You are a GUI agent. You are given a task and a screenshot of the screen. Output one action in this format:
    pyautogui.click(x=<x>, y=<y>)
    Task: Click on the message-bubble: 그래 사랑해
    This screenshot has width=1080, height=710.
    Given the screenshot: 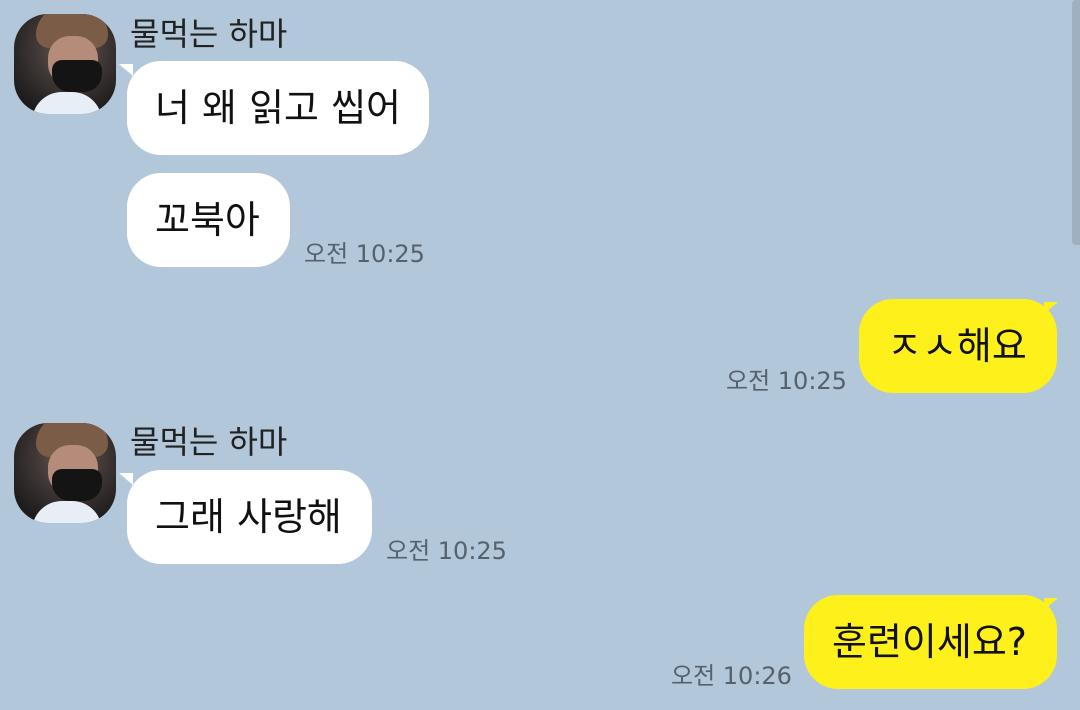 What is the action you would take?
    pyautogui.click(x=249, y=517)
    